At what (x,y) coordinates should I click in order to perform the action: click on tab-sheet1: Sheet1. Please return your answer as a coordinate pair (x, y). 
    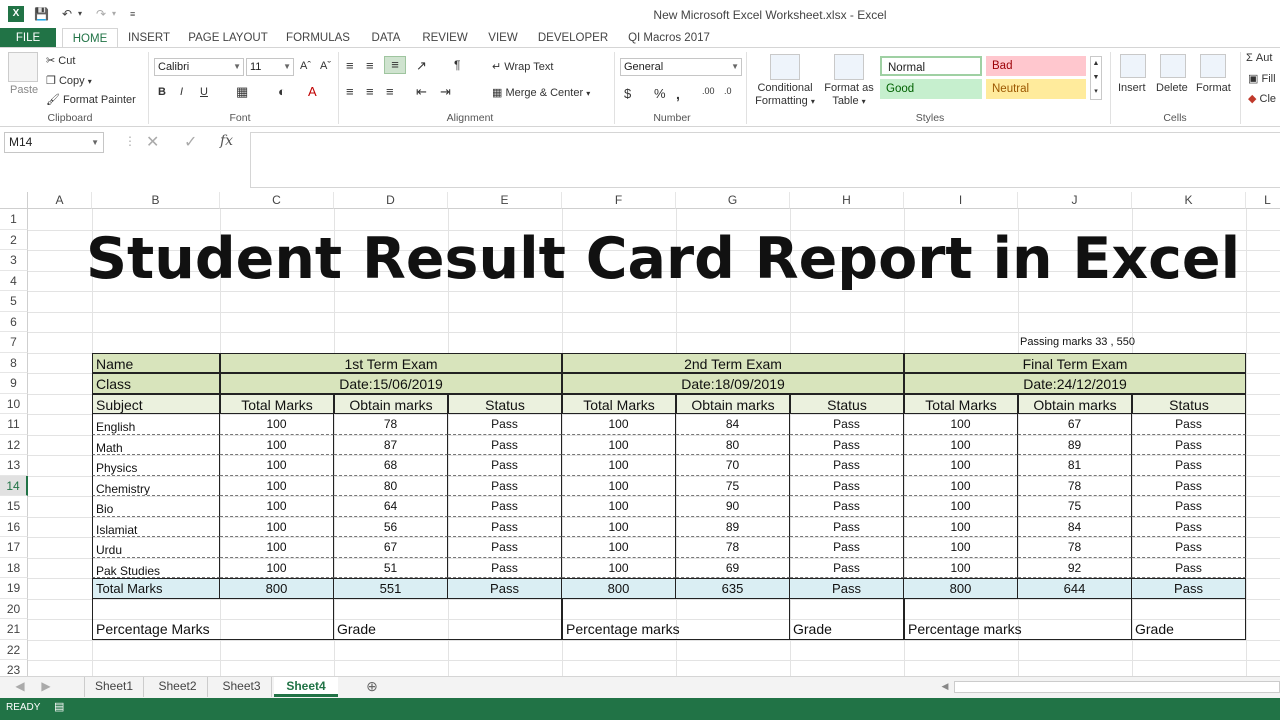
    Looking at the image, I should click on (114, 687).